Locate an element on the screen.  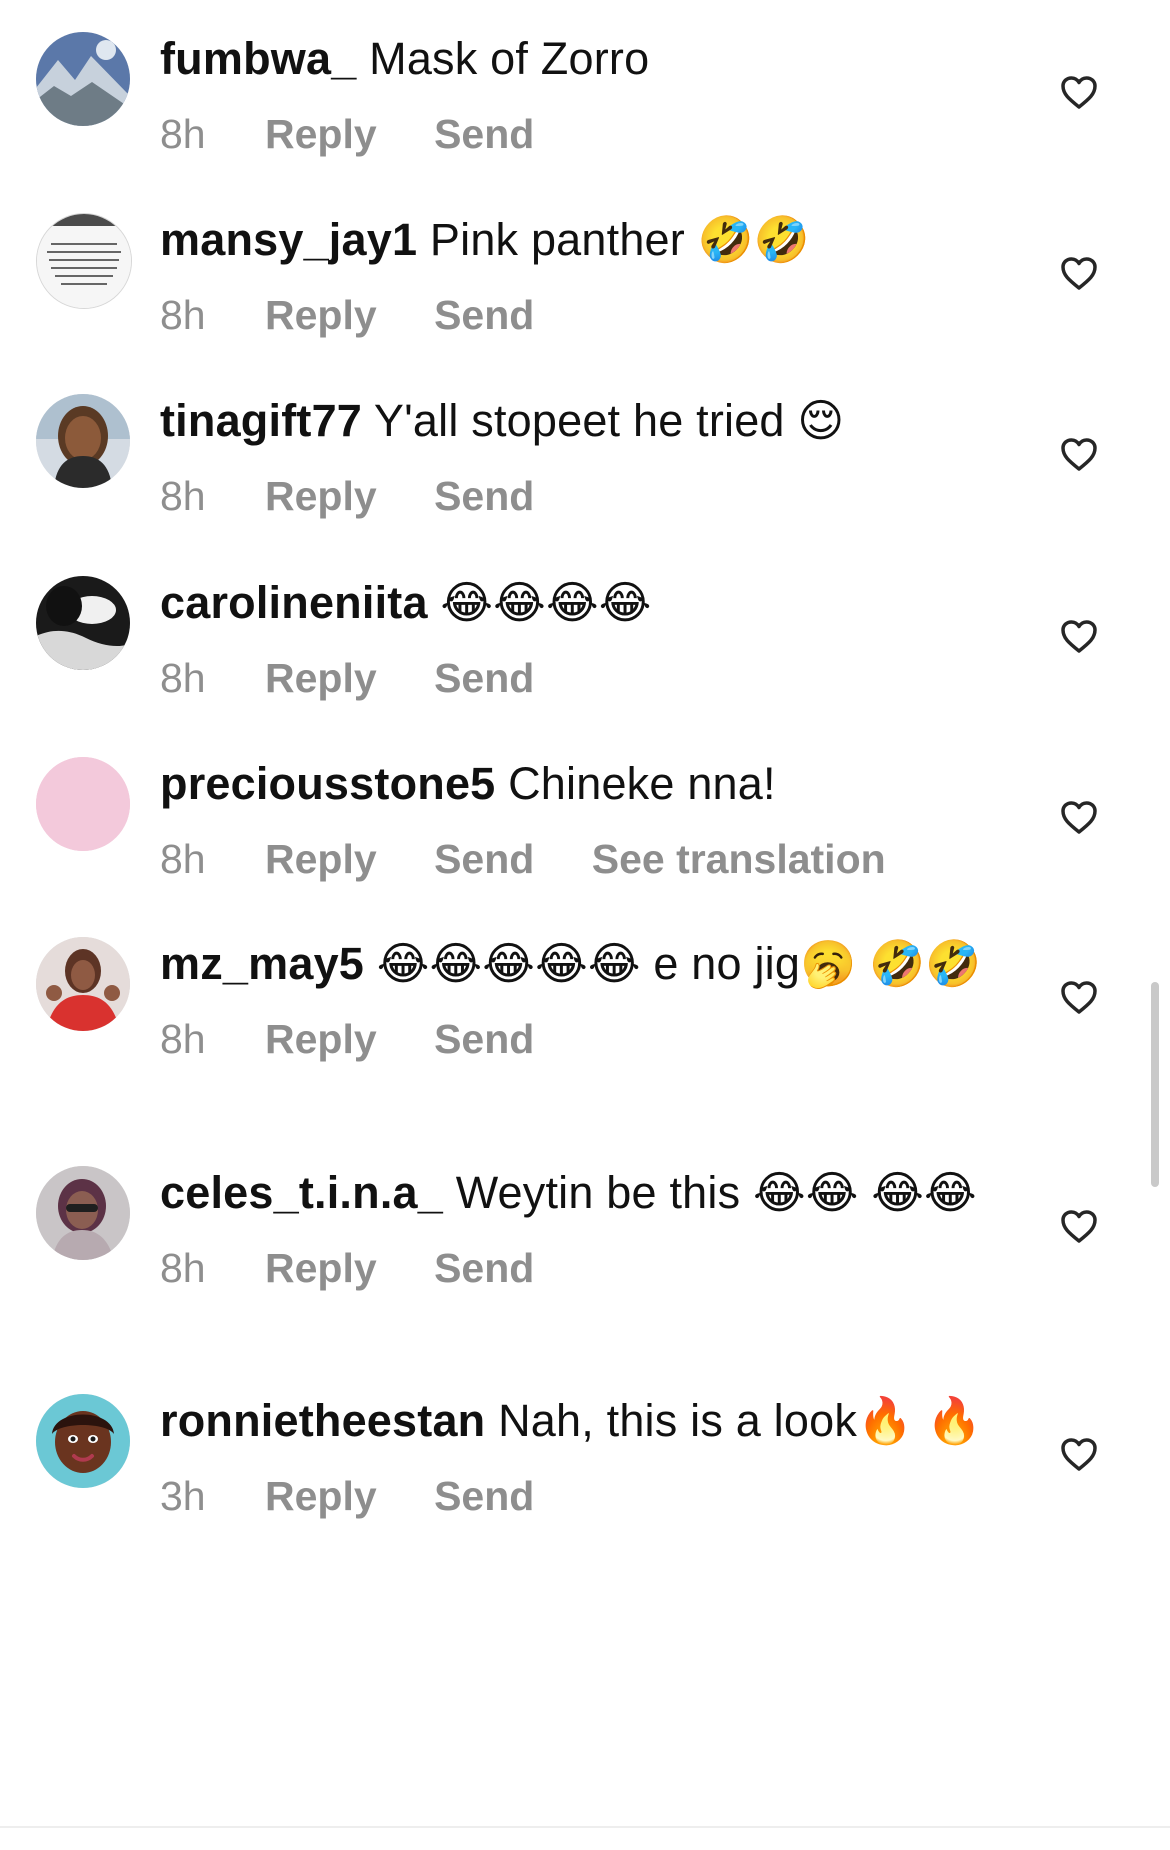
comment-content: carolineniita 😂😂😂😂 8h Reply Send is located at coordinates (575, 640).